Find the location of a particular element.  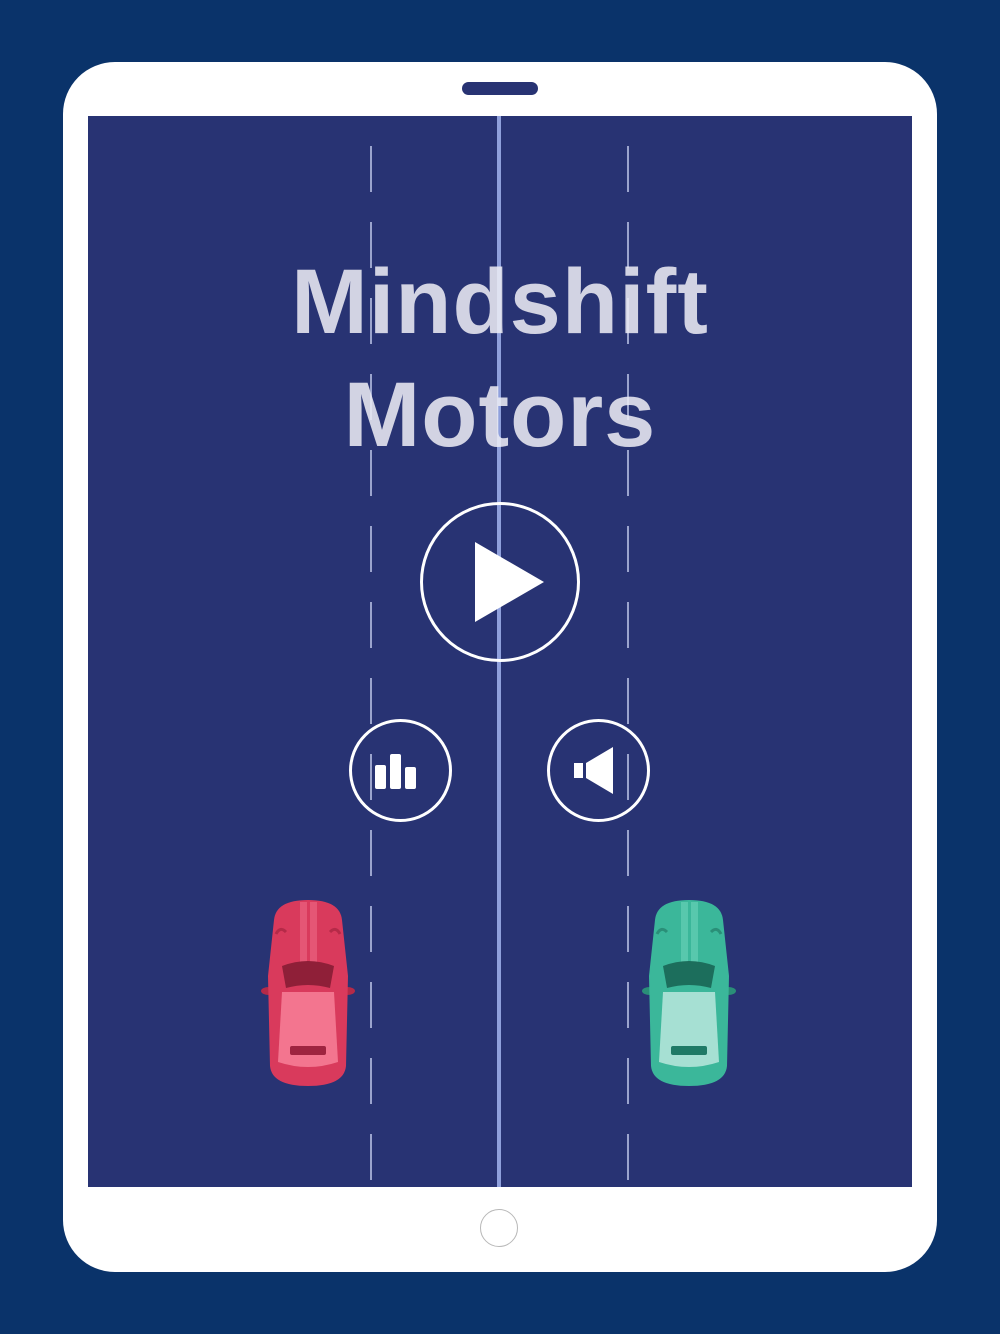

bar-chart-icon is located at coordinates (395, 771).